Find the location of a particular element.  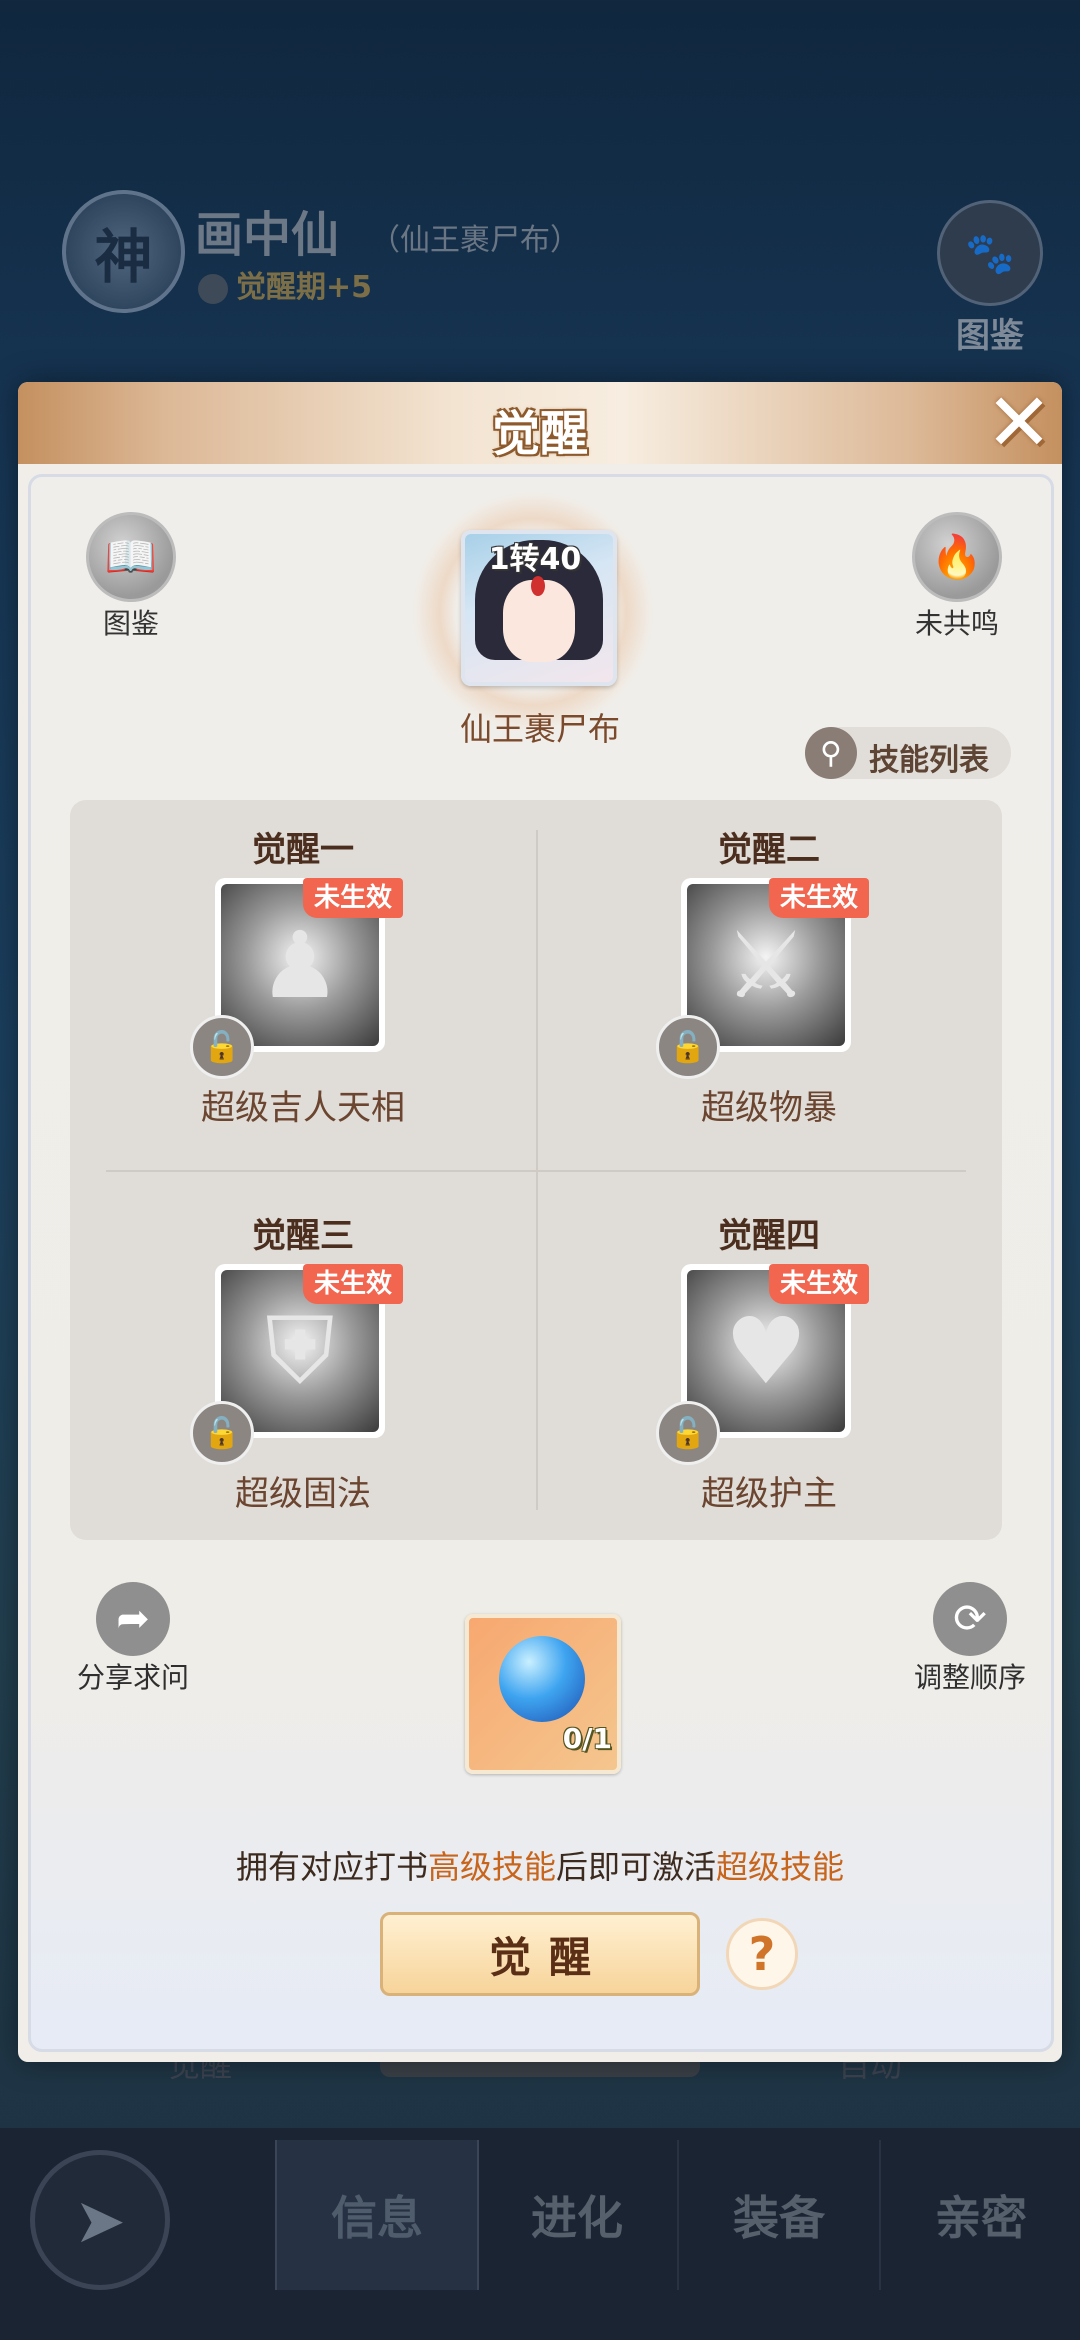

resonance-button: 🔥 未共鸣 is located at coordinates (957, 577).